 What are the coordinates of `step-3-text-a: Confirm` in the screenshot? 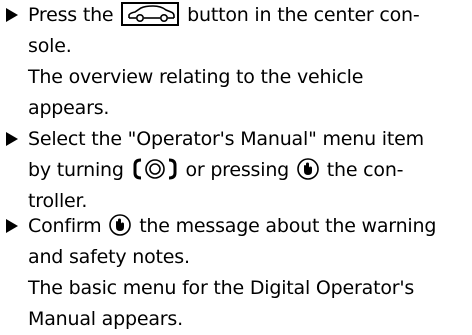 It's located at (65, 226).